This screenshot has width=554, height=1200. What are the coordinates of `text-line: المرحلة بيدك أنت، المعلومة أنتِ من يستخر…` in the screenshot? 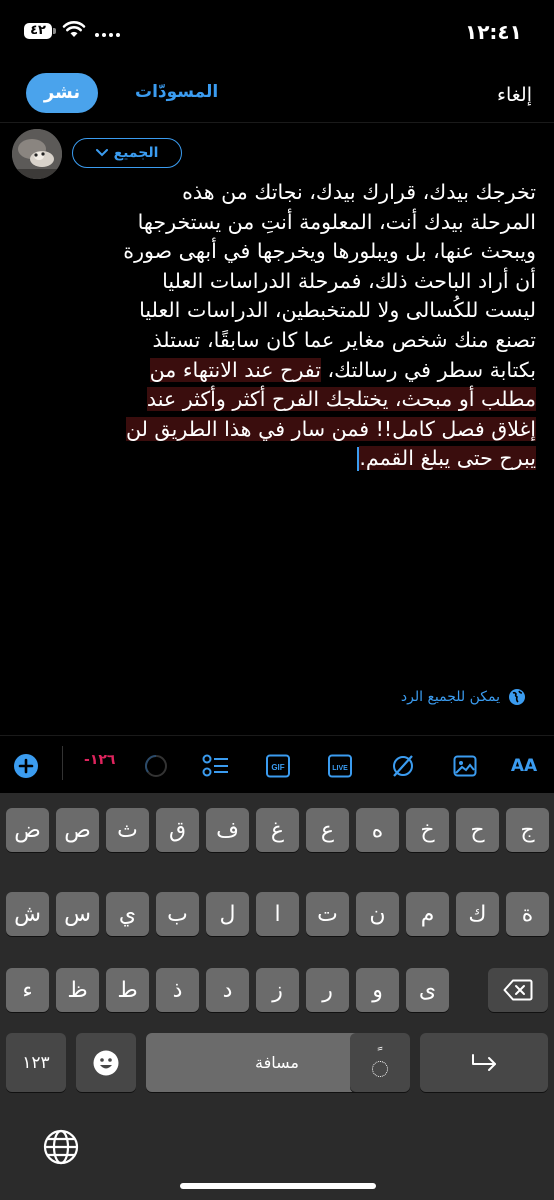 It's located at (336, 221).